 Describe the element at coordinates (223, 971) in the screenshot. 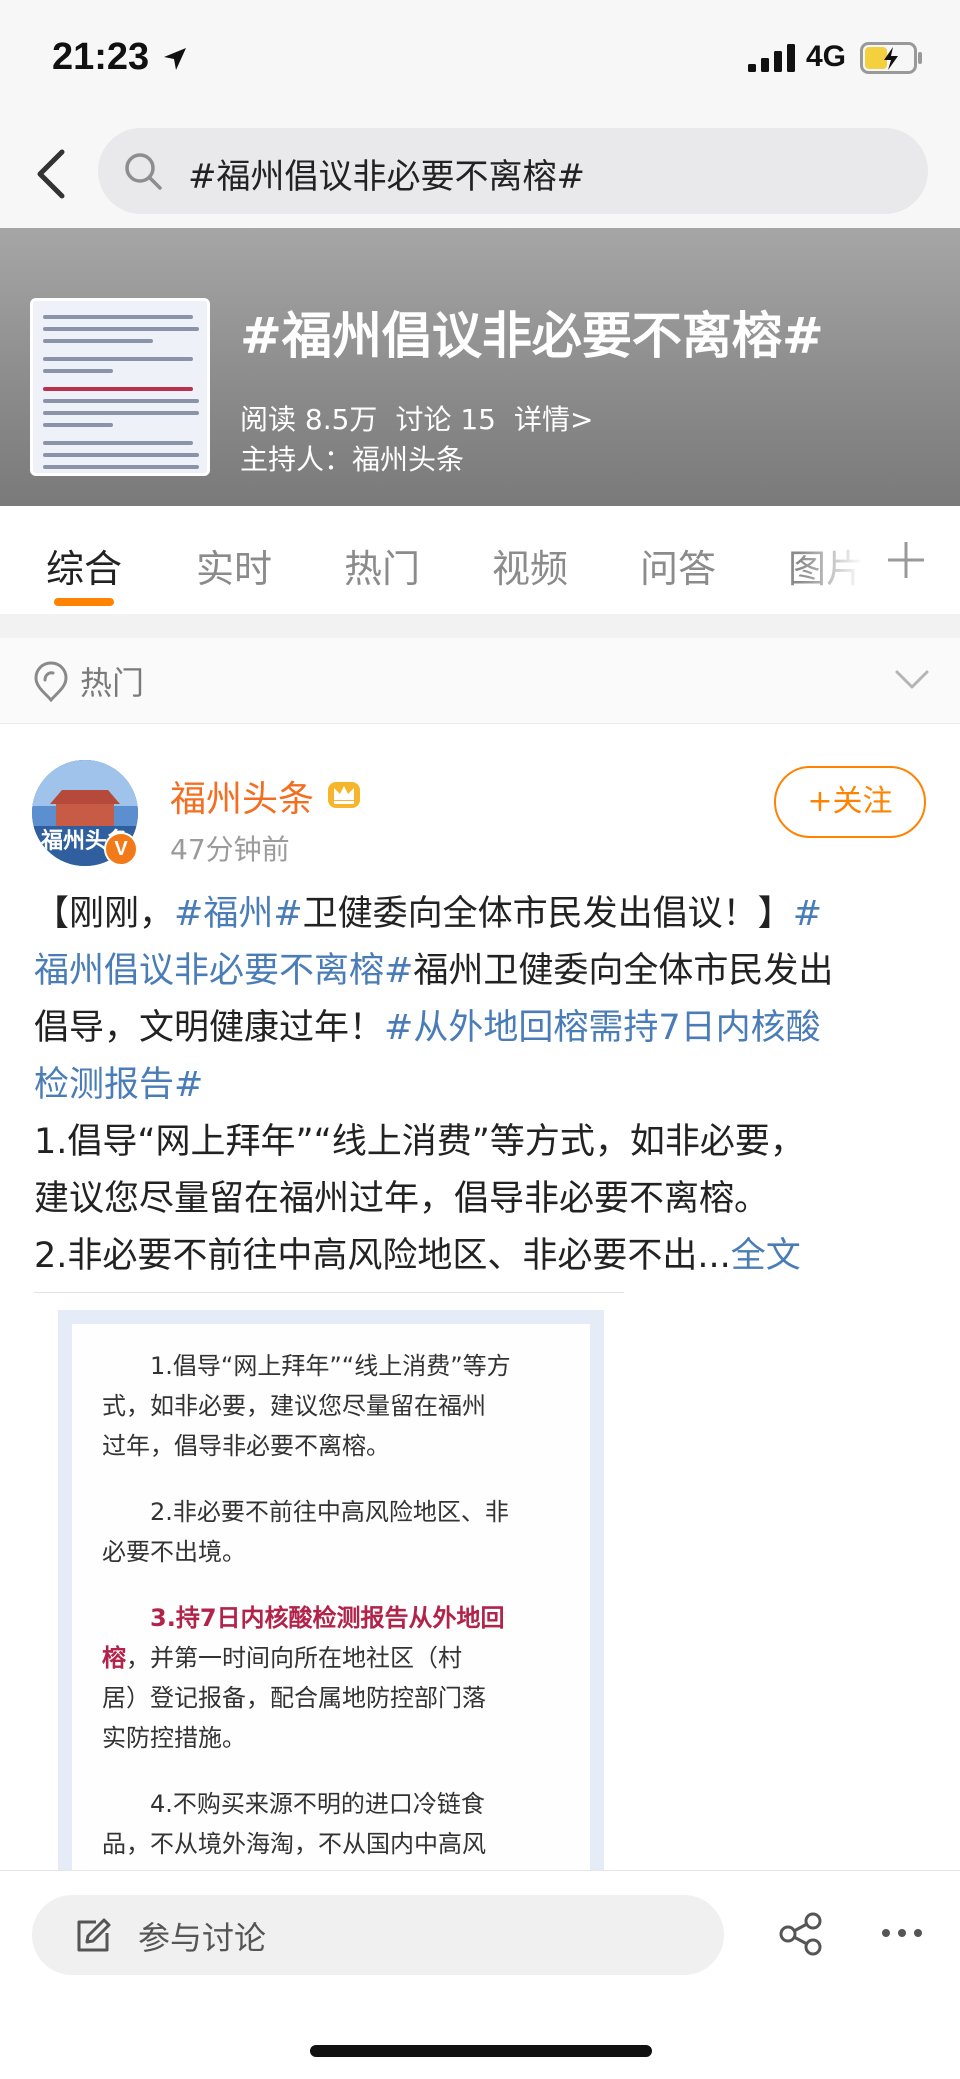

I see `hashtag-link: 福州倡议非必要不离榕#` at that location.